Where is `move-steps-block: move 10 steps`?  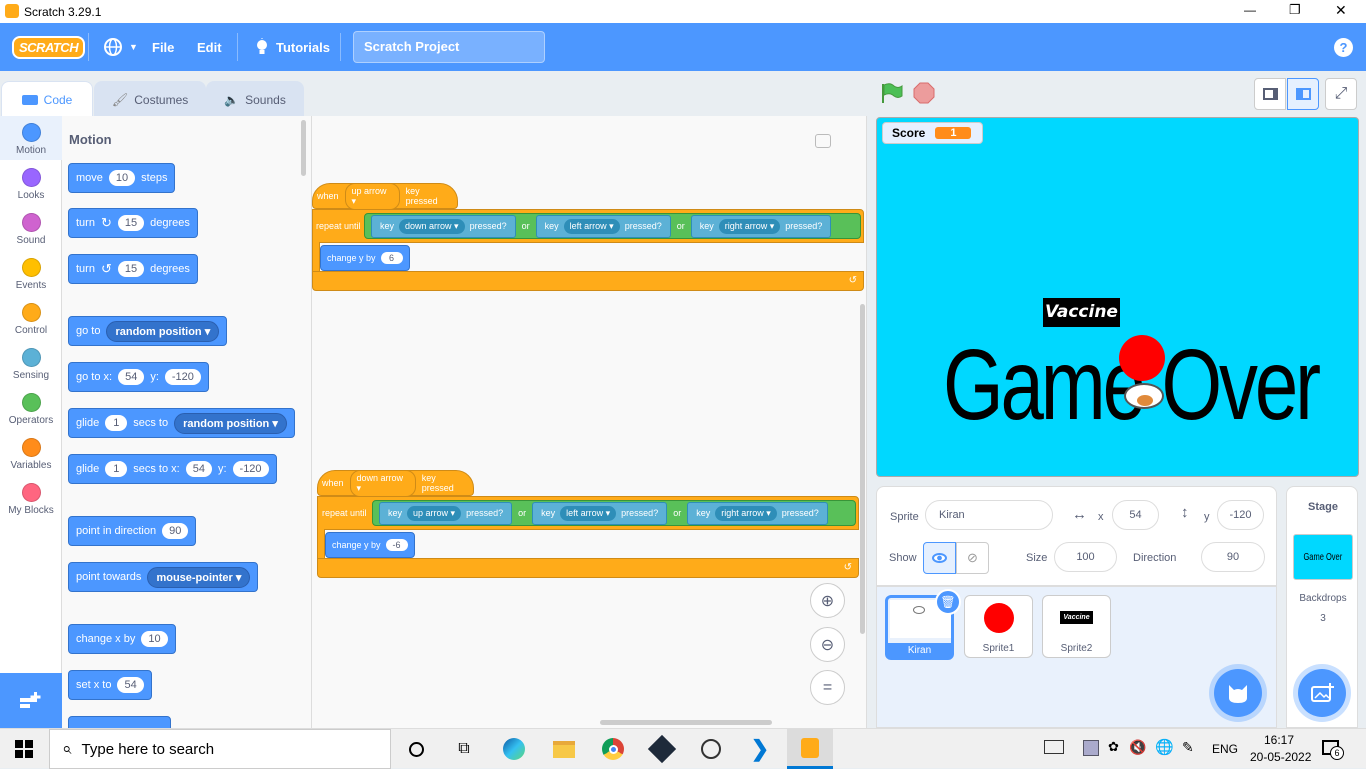 move-steps-block: move 10 steps is located at coordinates (122, 178).